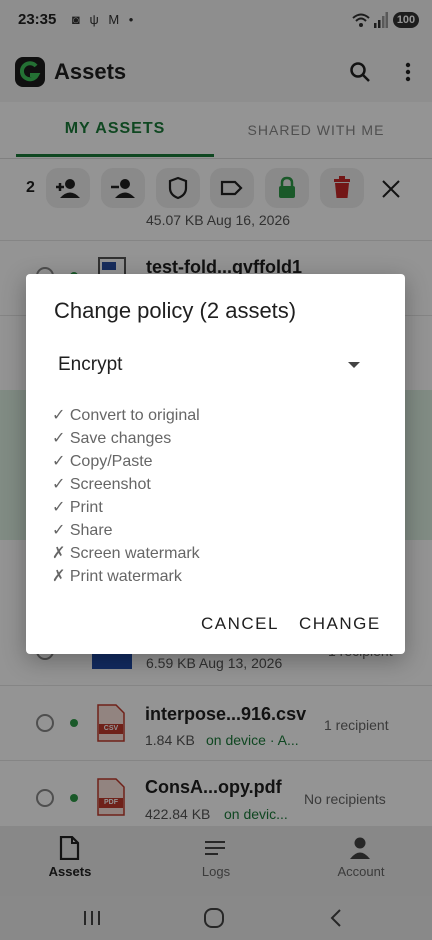  I want to click on dialog-title: Change policy (2 assets), so click(175, 310).